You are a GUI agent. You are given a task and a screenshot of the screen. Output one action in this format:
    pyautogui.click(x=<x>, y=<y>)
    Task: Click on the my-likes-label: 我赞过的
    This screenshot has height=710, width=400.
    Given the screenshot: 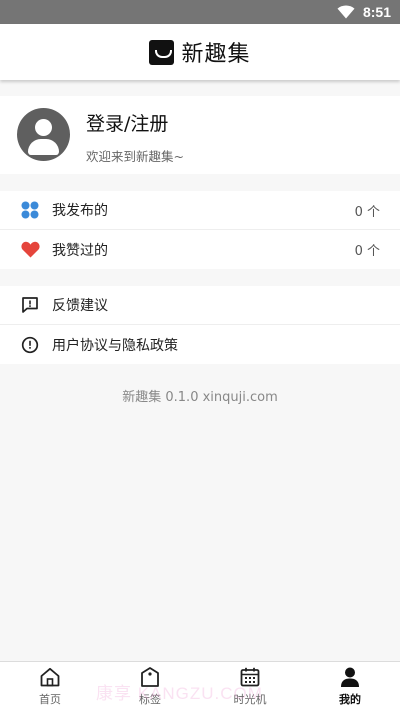 What is the action you would take?
    pyautogui.click(x=80, y=250)
    